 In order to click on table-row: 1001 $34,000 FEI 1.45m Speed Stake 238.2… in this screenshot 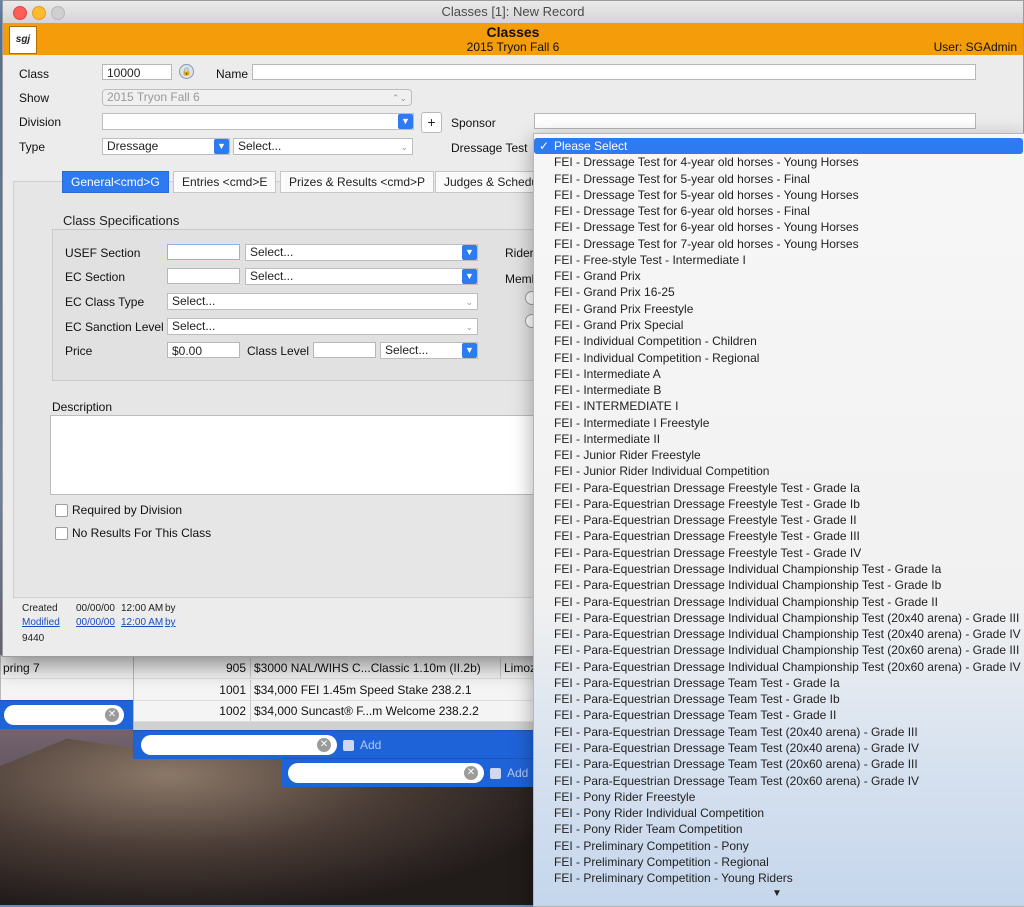, I will do `click(334, 690)`.